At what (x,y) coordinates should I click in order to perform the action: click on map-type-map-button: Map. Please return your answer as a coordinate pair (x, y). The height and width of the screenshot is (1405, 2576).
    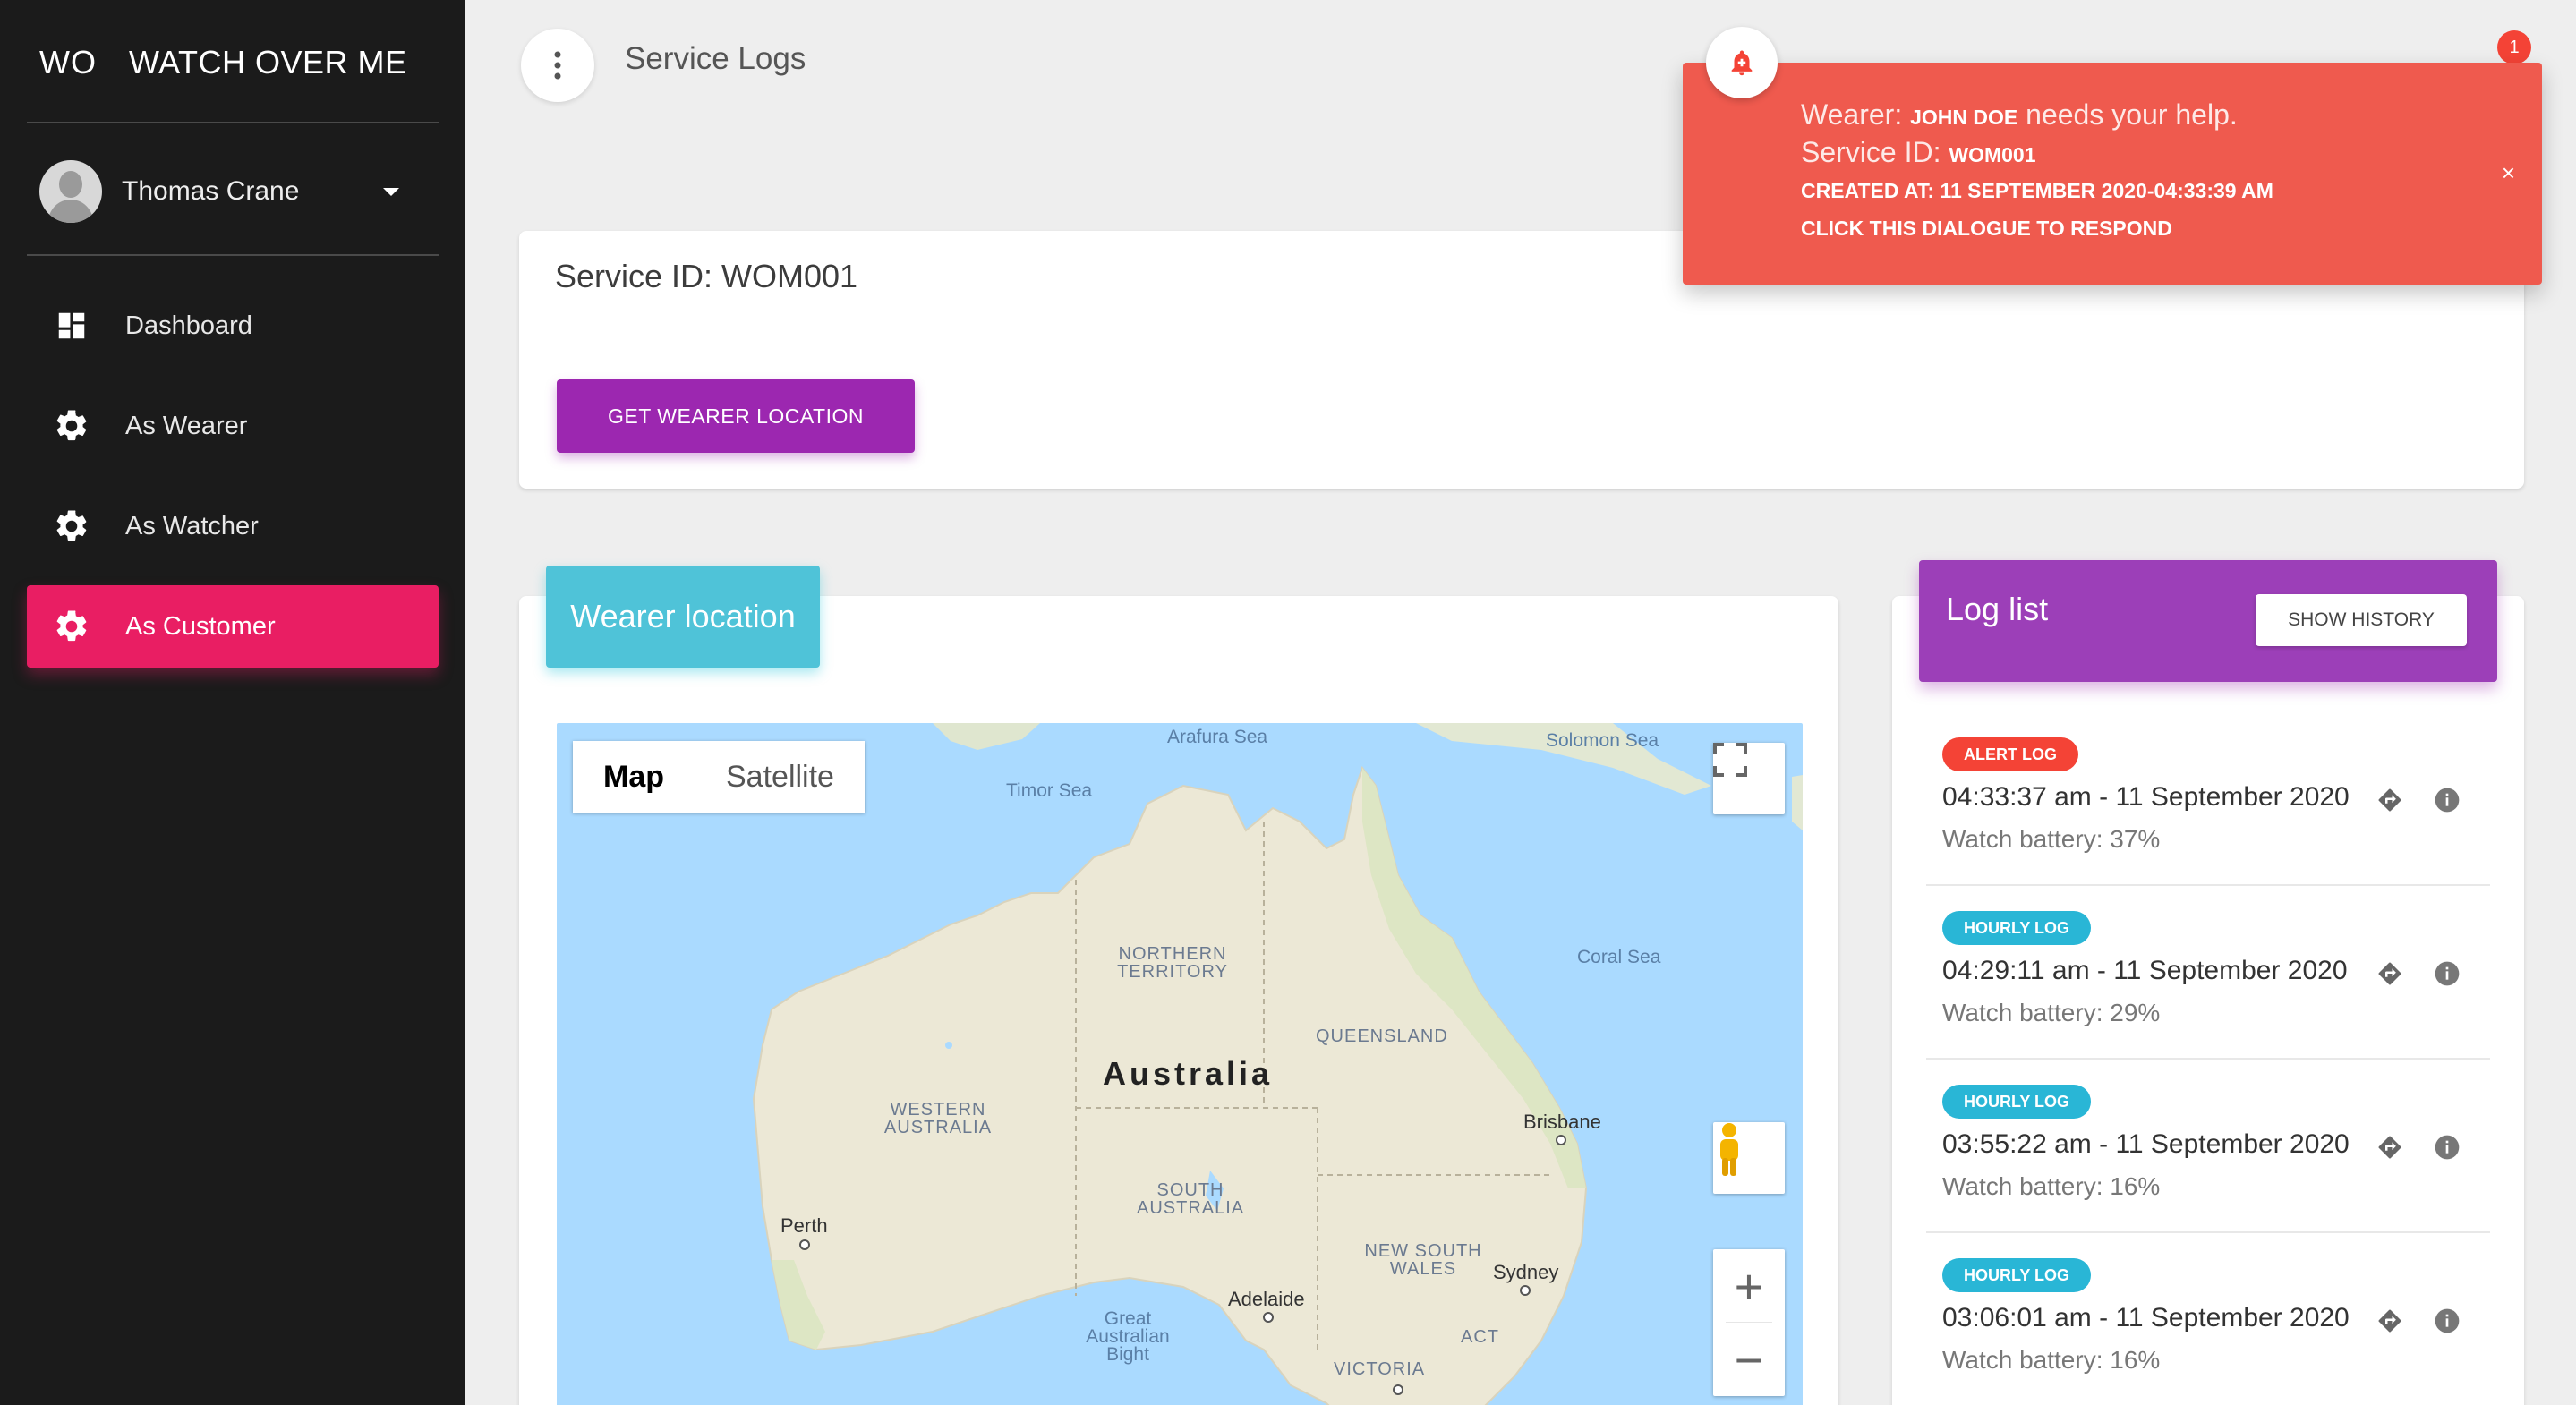
    Looking at the image, I should click on (634, 777).